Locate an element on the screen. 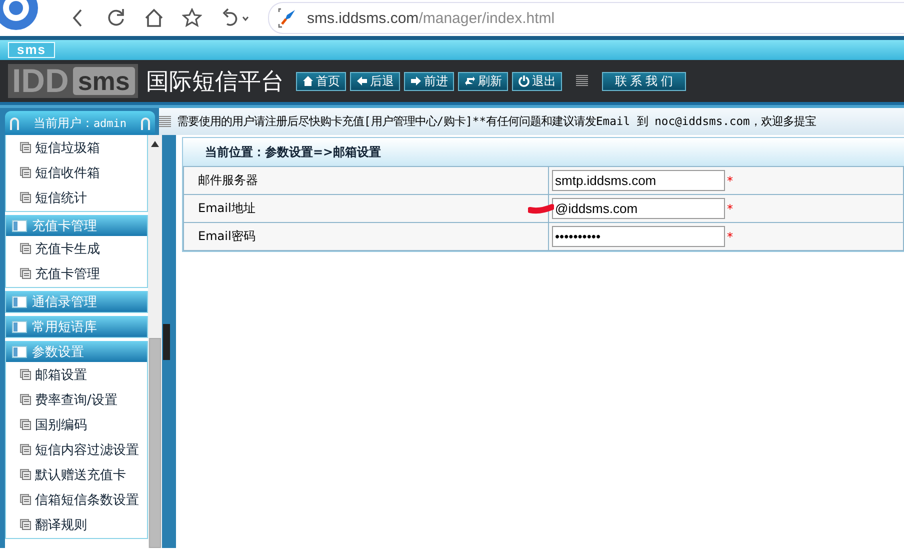  sidebar-item: 翻译规则 is located at coordinates (76, 524).